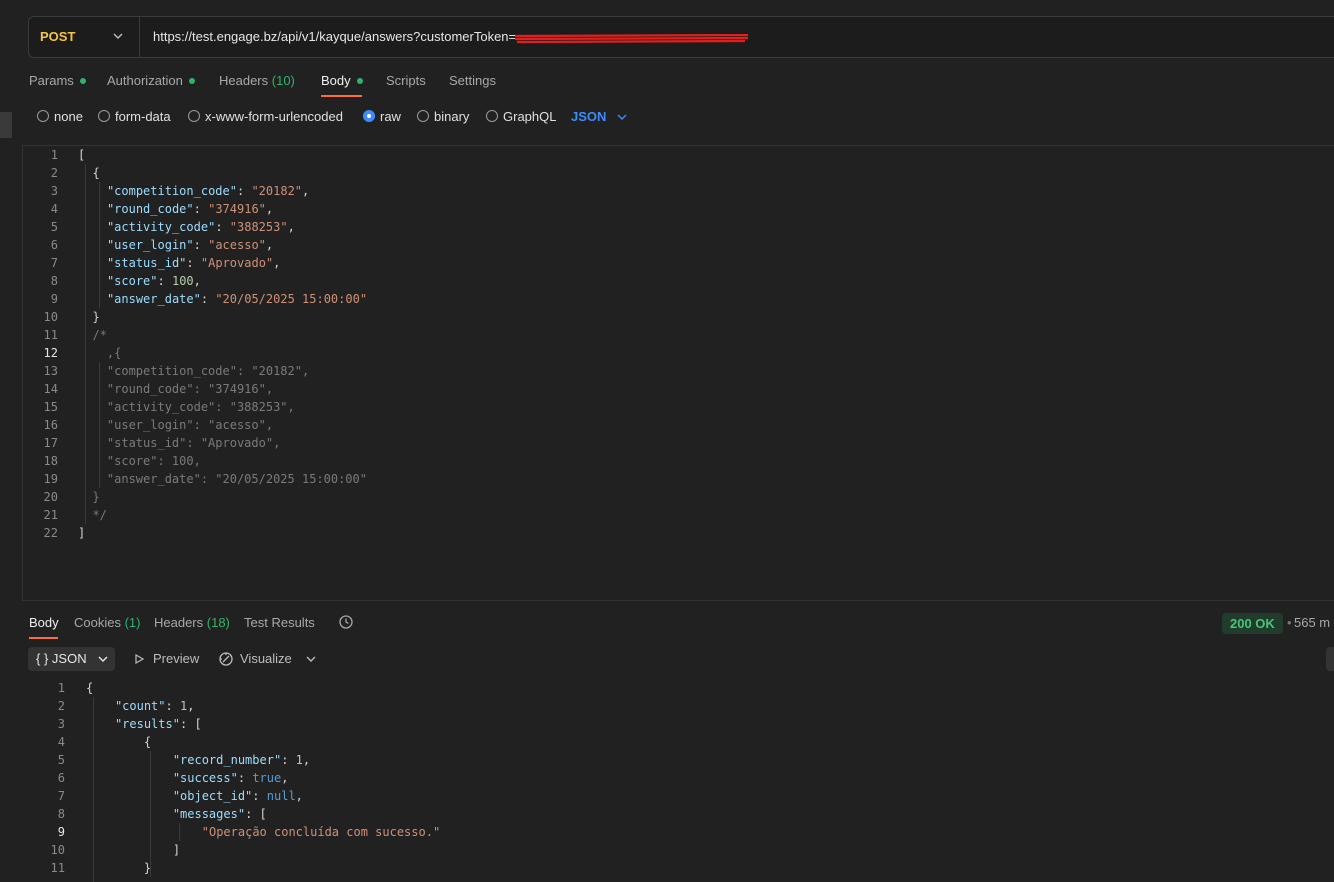 The width and height of the screenshot is (1334, 882). What do you see at coordinates (50, 425) in the screenshot?
I see `line-number: 16` at bounding box center [50, 425].